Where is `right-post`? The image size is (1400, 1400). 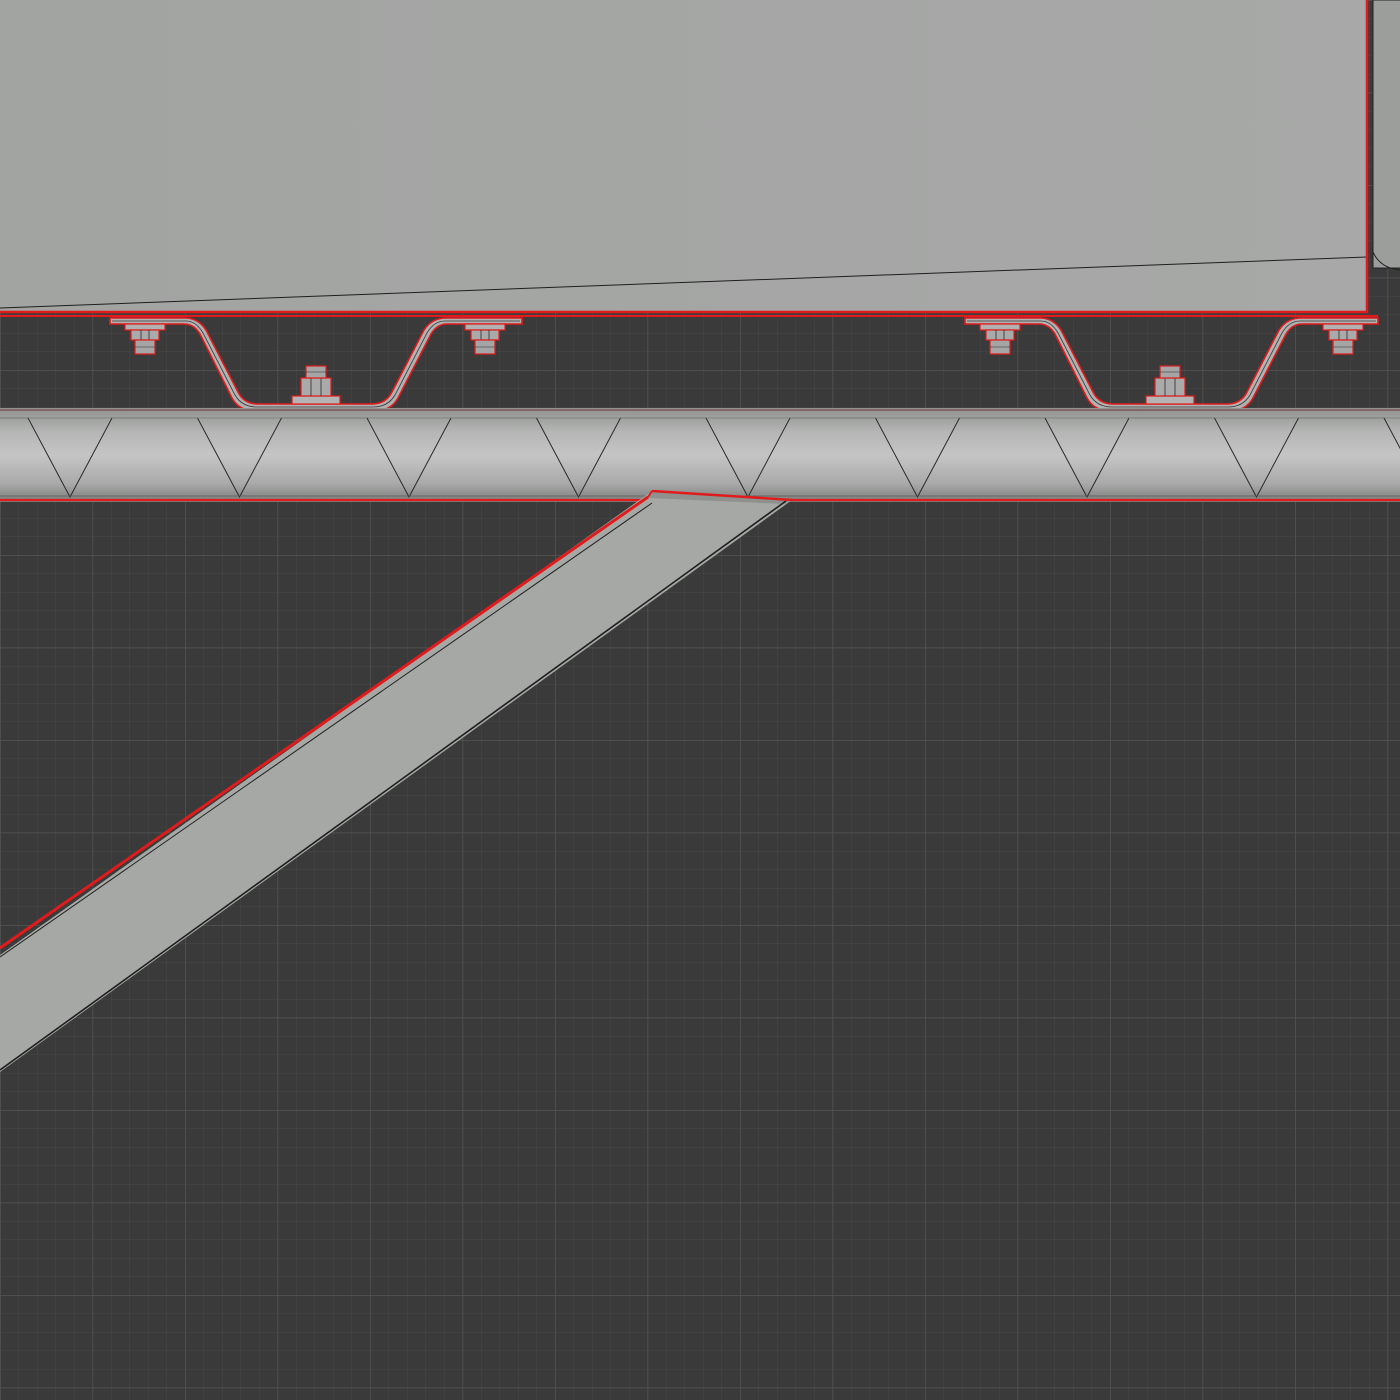 right-post is located at coordinates (1386, 135).